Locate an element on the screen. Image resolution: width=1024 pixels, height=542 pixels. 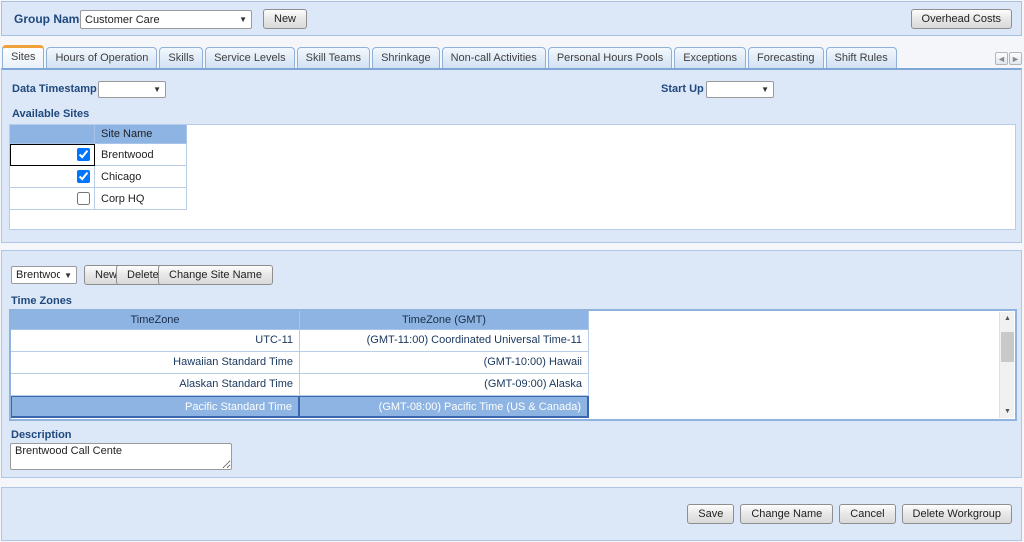
tab-personal-hours-pools: Personal Hours Pools is located at coordinates (610, 57).